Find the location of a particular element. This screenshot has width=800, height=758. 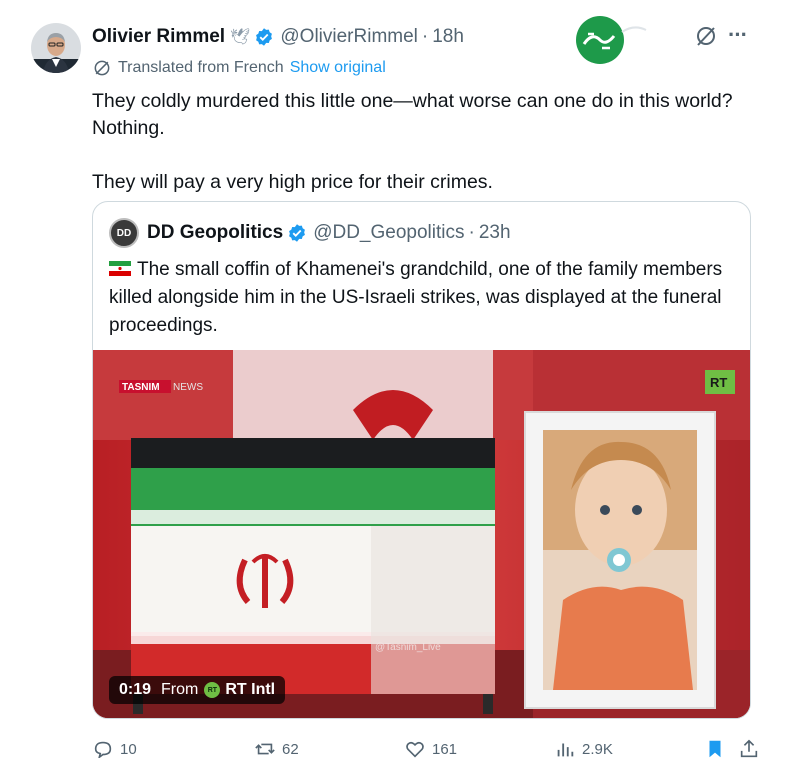

bottom-watermark: @Tasnim_Live is located at coordinates (408, 647).